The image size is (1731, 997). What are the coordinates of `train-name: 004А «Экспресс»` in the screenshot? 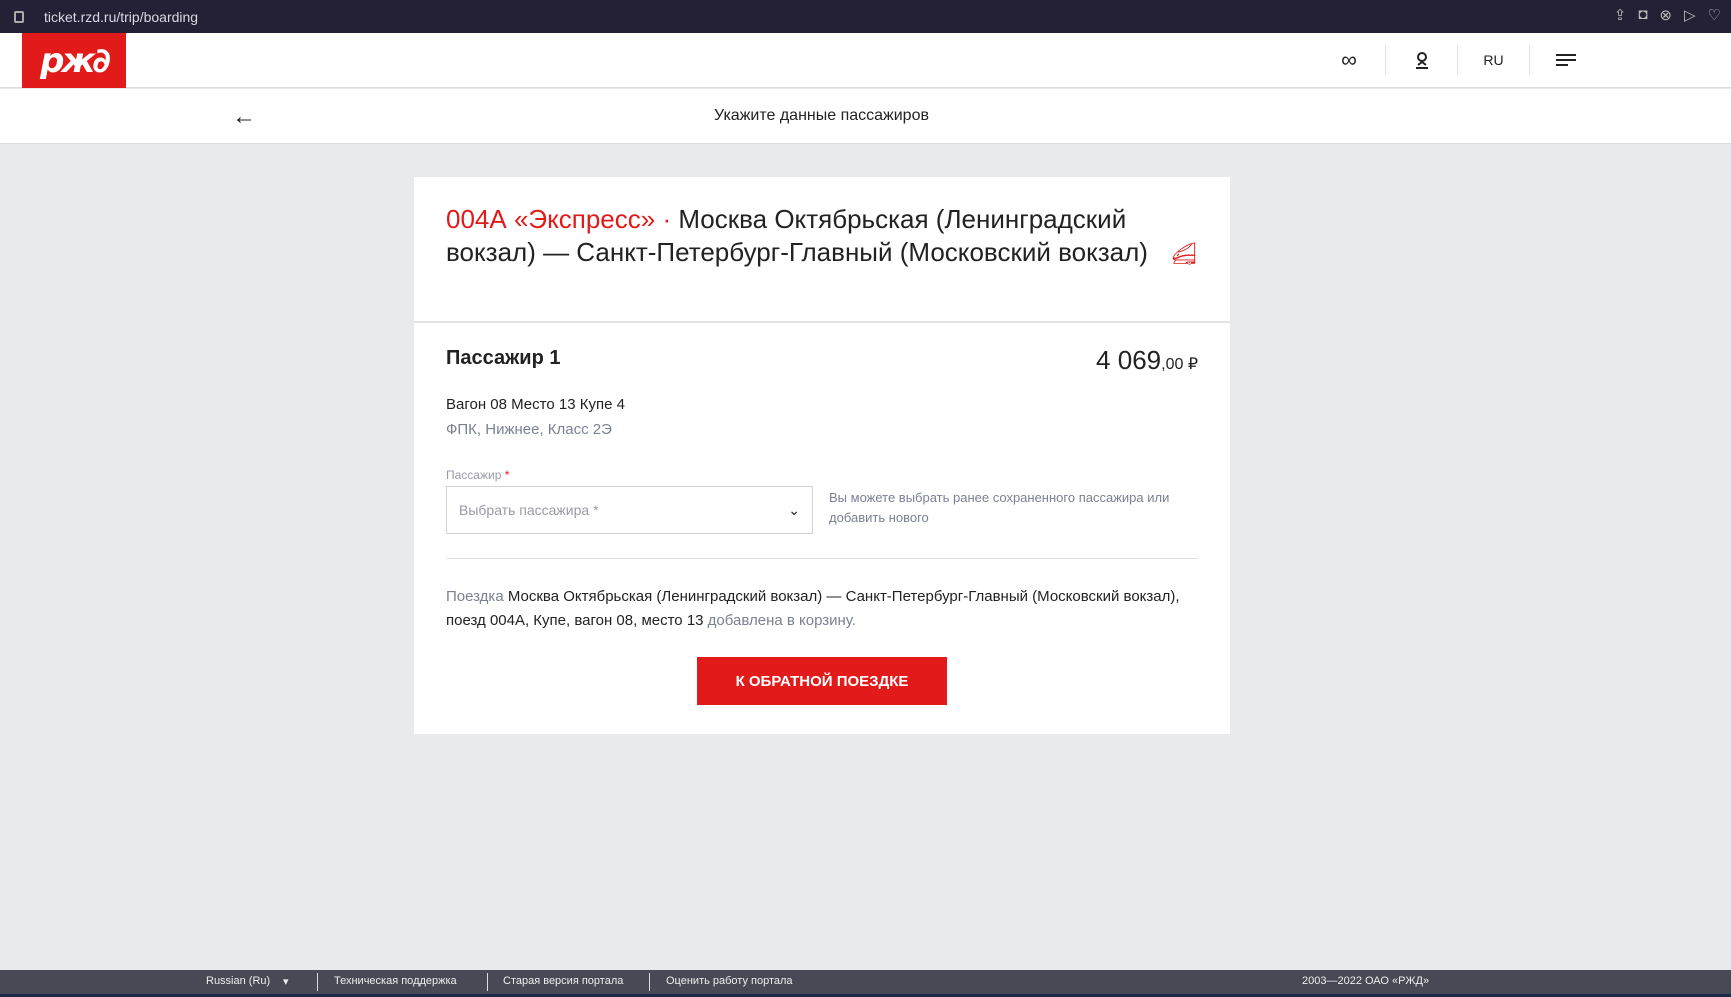 It's located at (551, 219).